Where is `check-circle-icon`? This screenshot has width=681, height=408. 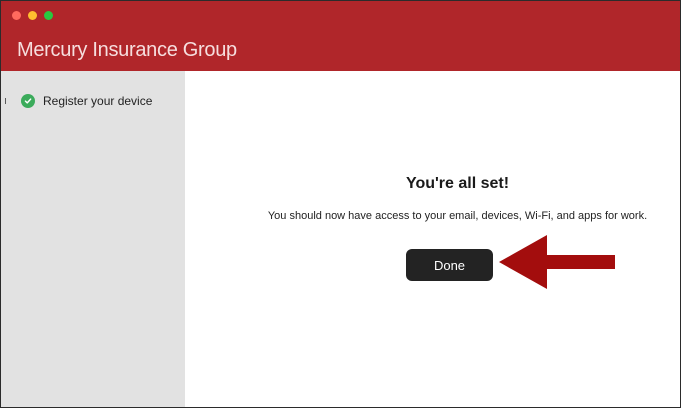
check-circle-icon is located at coordinates (28, 101).